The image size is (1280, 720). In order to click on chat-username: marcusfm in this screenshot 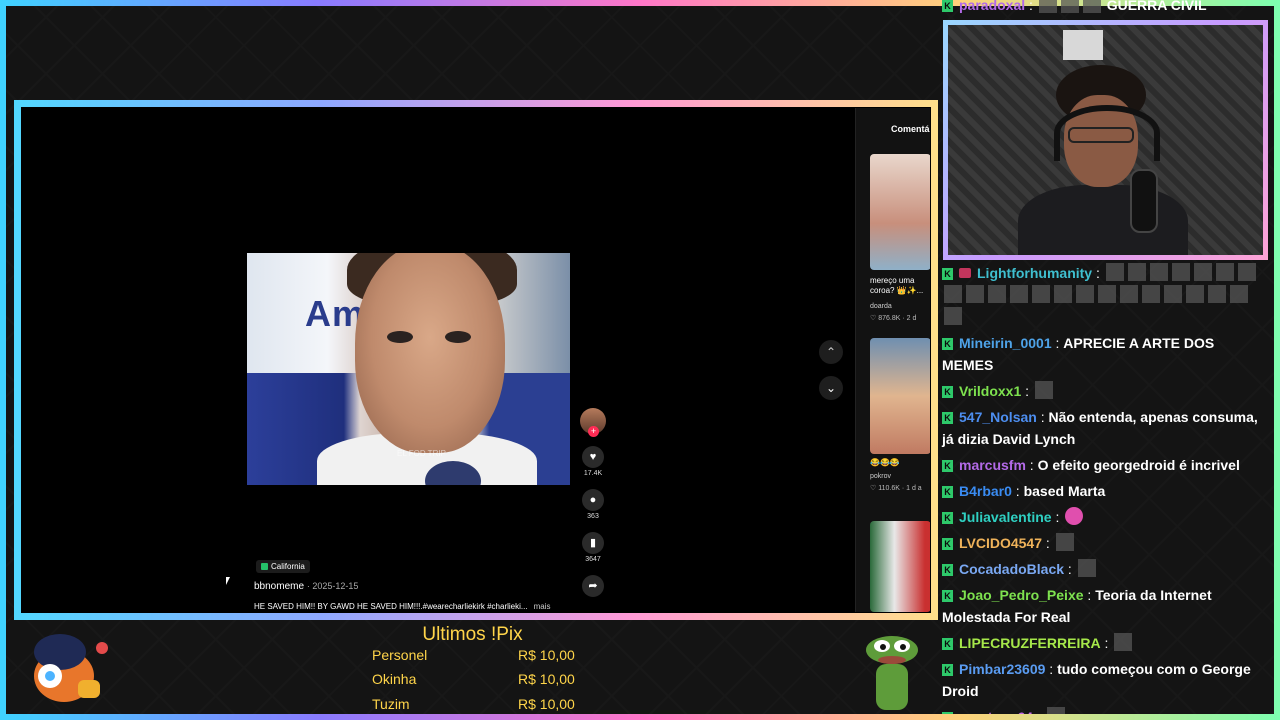, I will do `click(992, 465)`.